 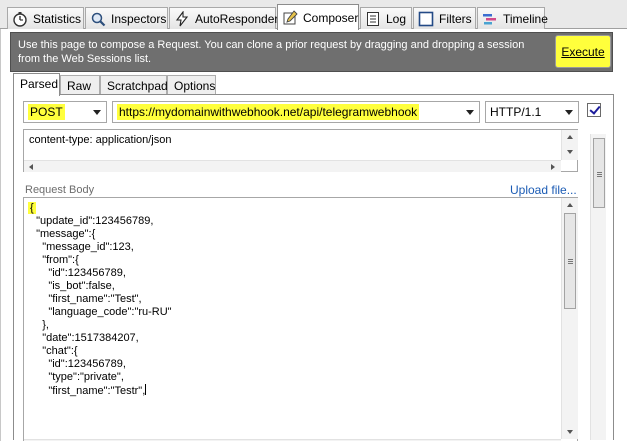 What do you see at coordinates (101, 312) in the screenshot?
I see `code-line: "language_code":"ru-RU"` at bounding box center [101, 312].